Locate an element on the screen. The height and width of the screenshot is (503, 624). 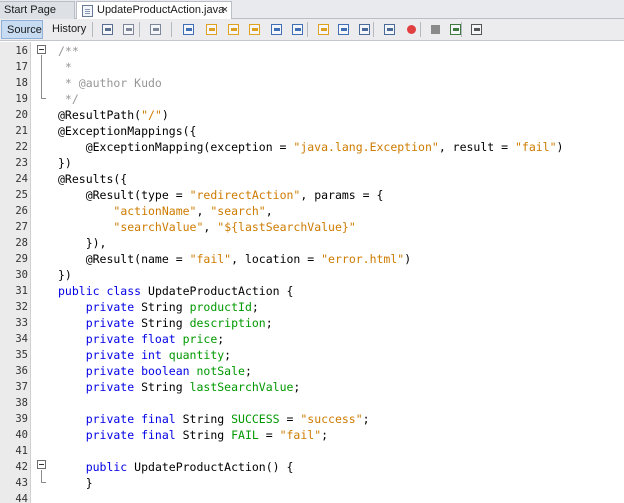
source-view-button: Source is located at coordinates (22, 29).